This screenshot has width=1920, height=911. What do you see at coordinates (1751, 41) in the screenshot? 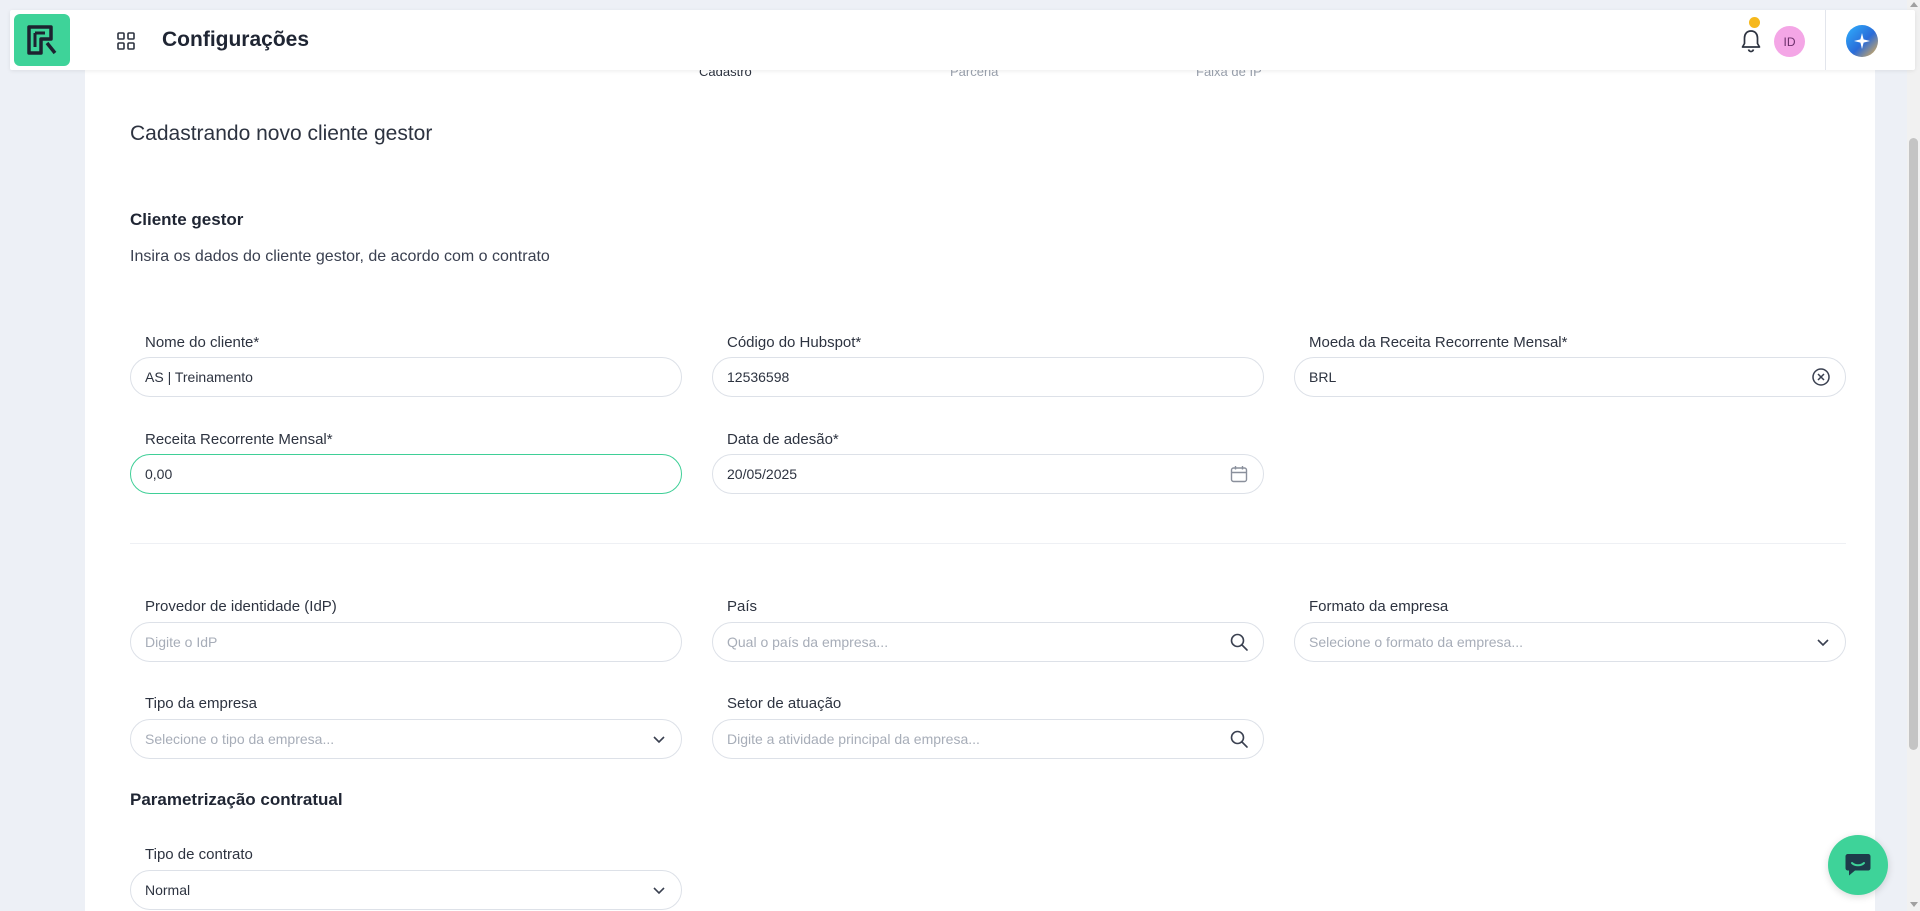
I see `notification-bell-icon` at bounding box center [1751, 41].